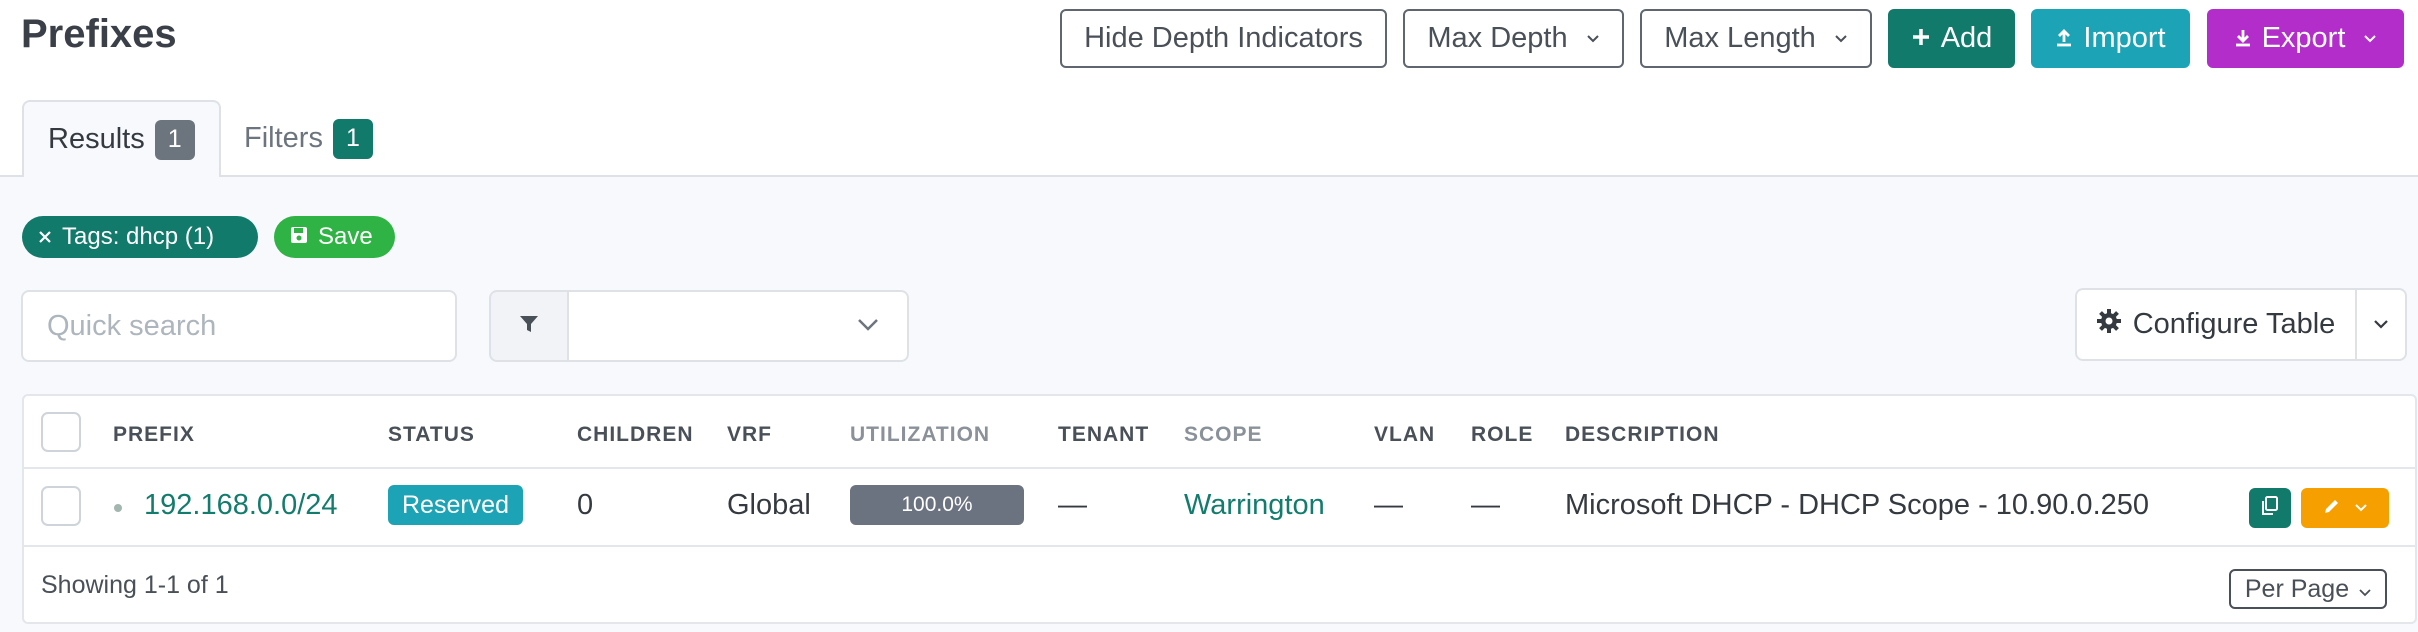 The width and height of the screenshot is (2418, 632). Describe the element at coordinates (61, 506) in the screenshot. I see `row-select-checkbox` at that location.